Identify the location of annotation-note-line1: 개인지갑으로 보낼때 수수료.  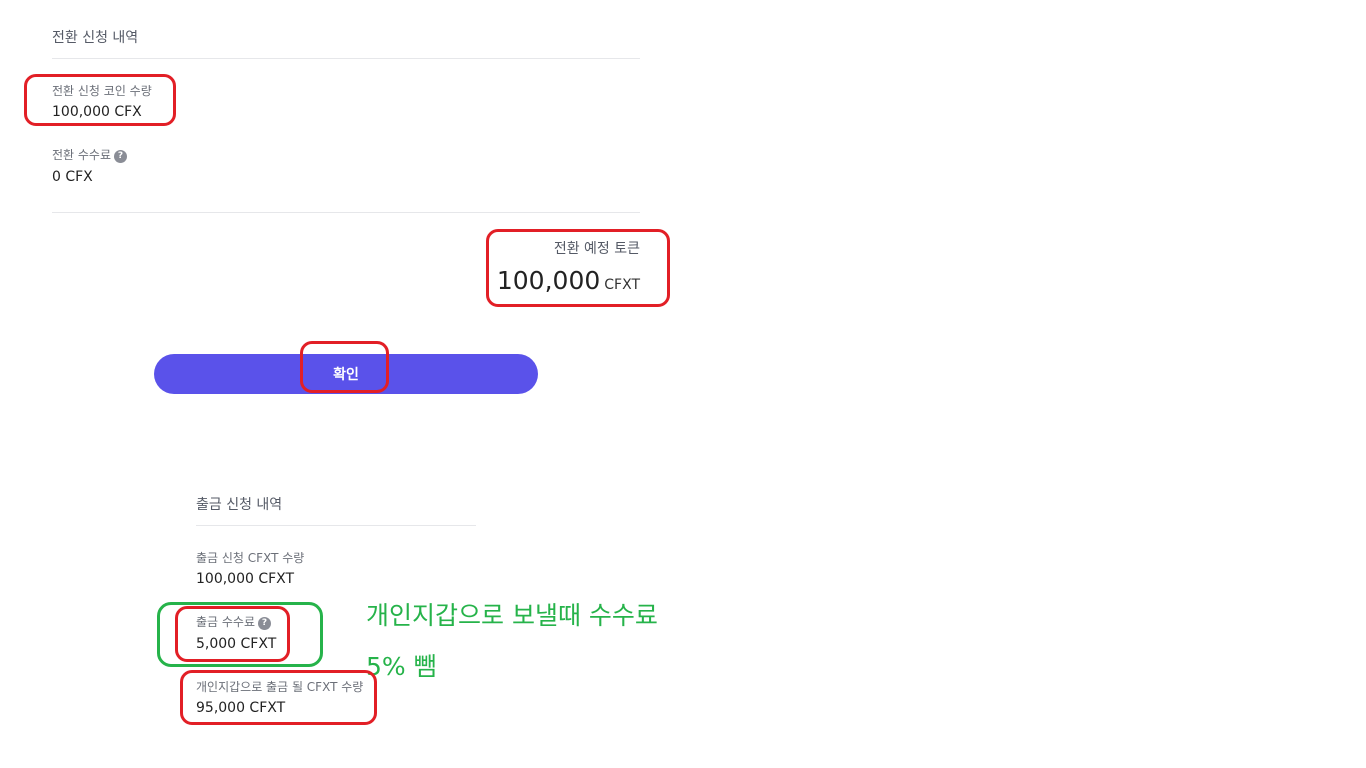
(512, 615).